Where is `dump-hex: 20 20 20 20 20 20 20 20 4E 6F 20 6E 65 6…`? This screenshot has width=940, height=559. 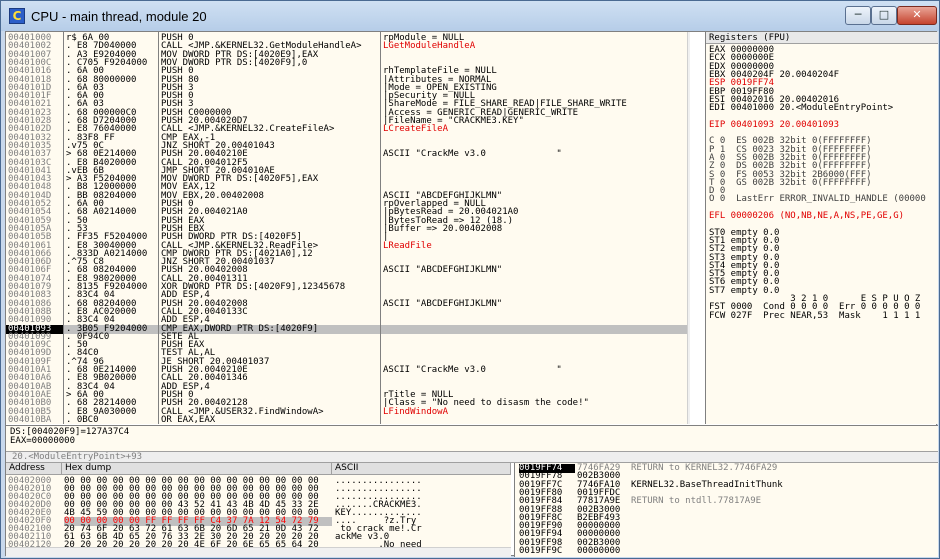 dump-hex: 20 20 20 20 20 20 20 20 4E 6F 20 6E 65 6… is located at coordinates (191, 545).